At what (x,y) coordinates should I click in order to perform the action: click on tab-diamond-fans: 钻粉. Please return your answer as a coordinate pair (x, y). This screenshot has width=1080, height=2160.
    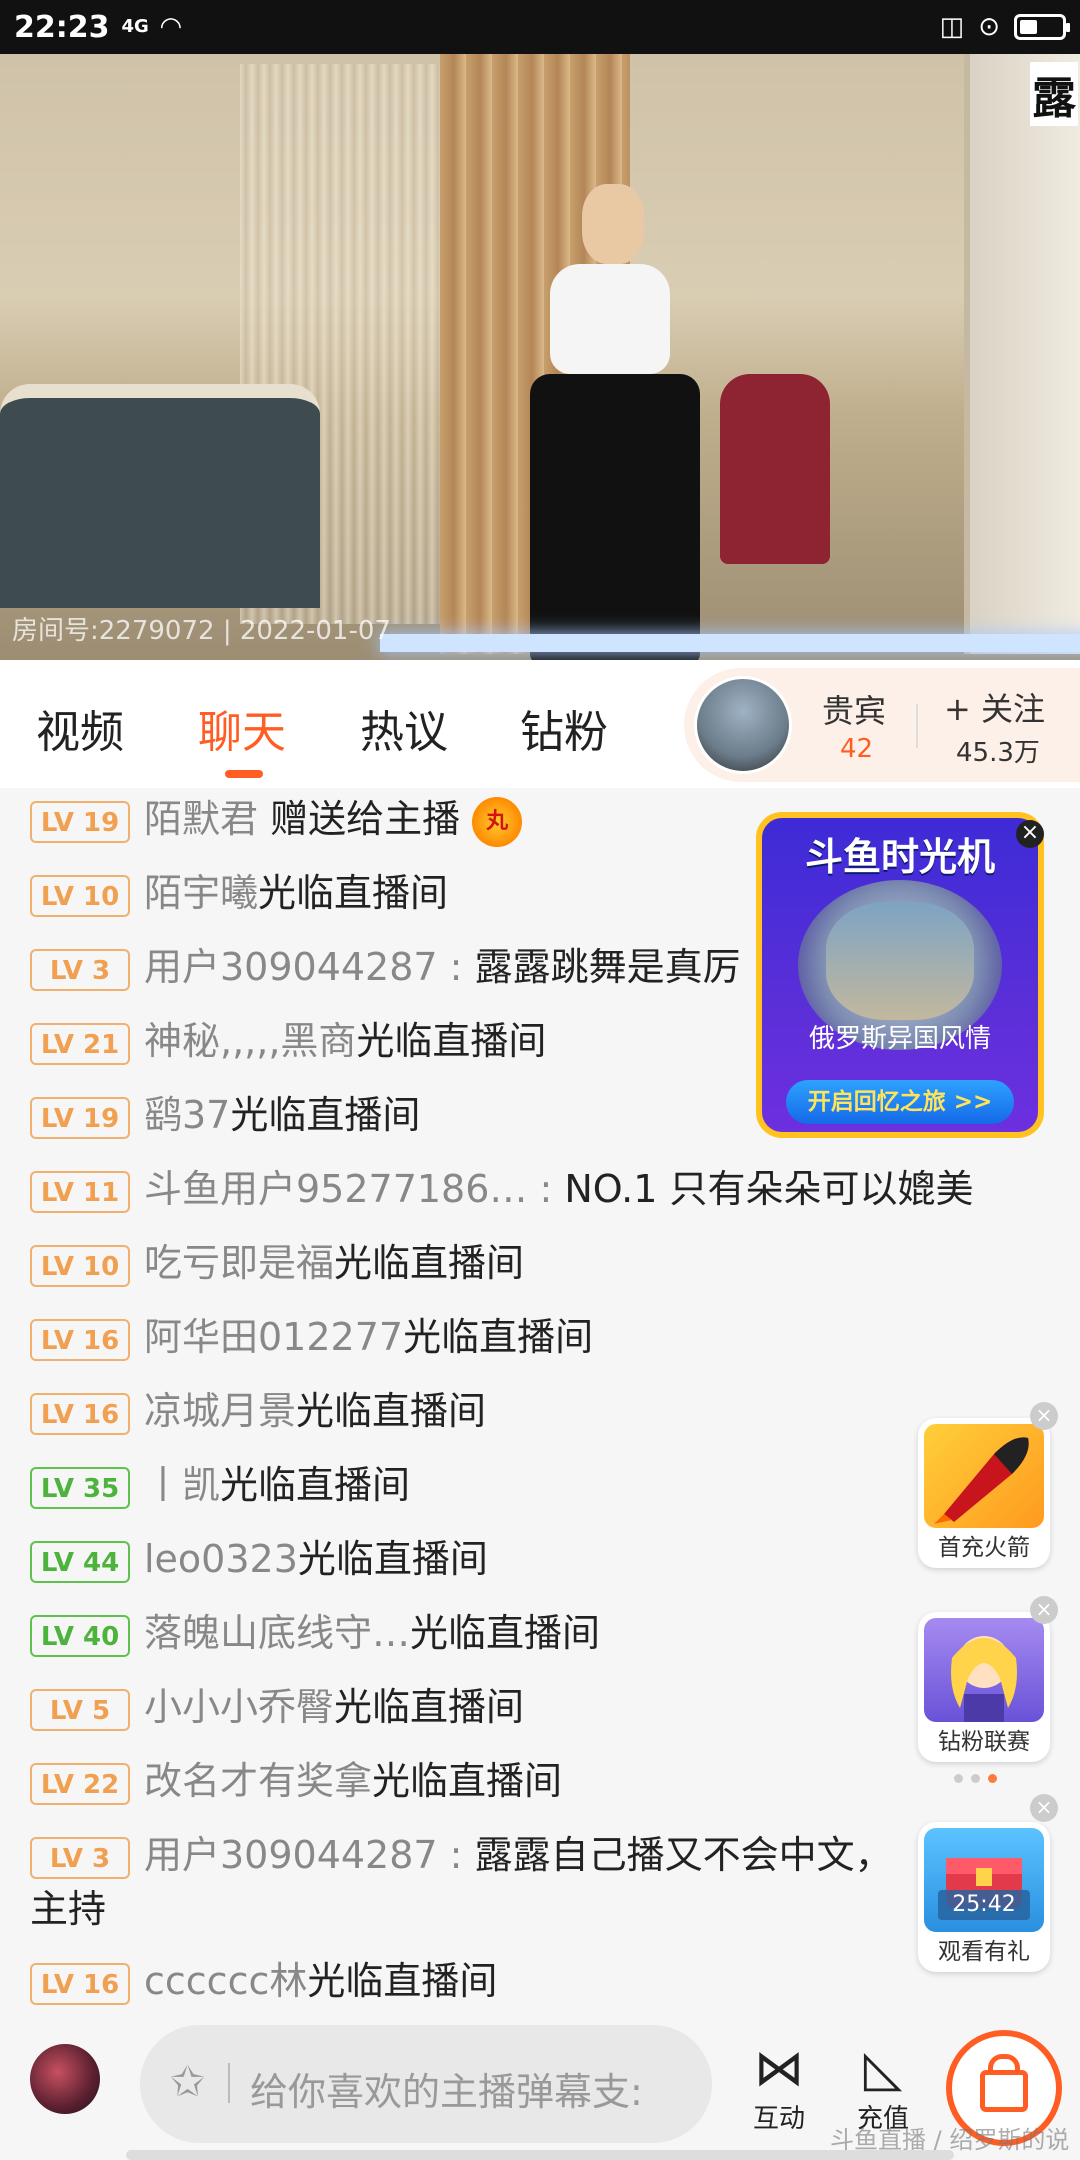
    Looking at the image, I should click on (564, 728).